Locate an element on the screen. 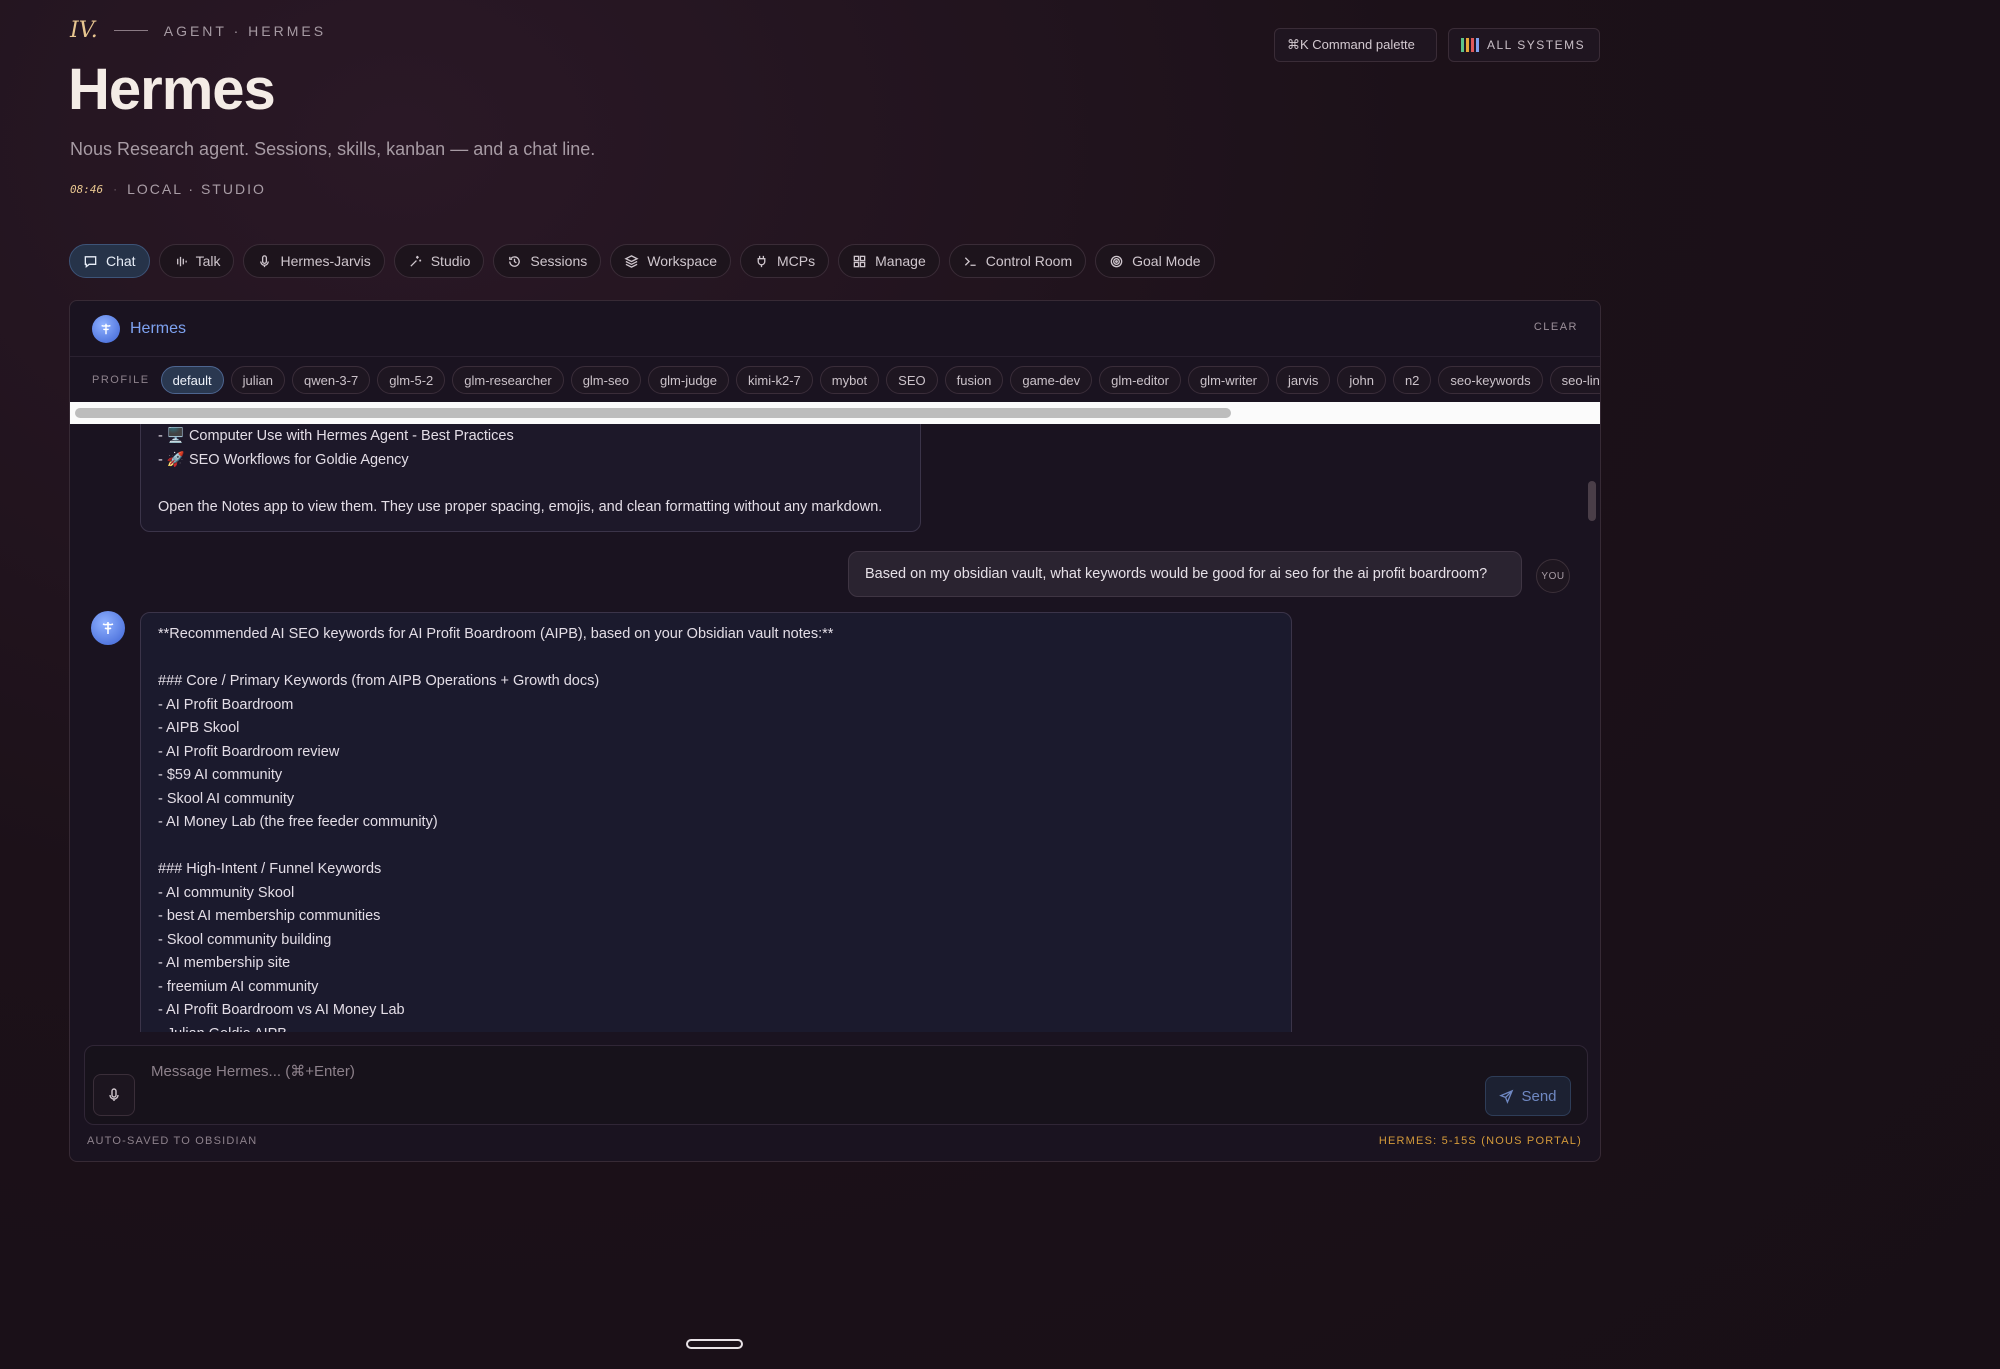 Image resolution: width=2000 pixels, height=1369 pixels. profile-chip-seo-keywords: seo-keywords is located at coordinates (1490, 380).